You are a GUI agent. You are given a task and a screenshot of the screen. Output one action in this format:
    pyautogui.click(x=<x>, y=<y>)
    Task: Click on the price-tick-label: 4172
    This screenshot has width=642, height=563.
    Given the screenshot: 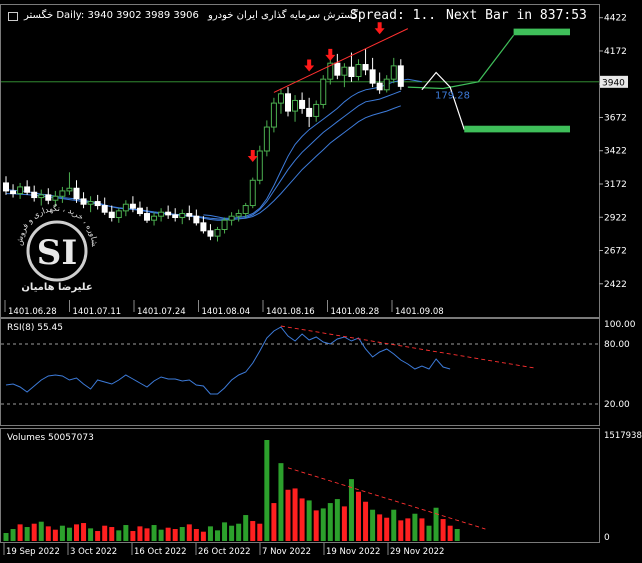 What is the action you would take?
    pyautogui.click(x=615, y=52)
    